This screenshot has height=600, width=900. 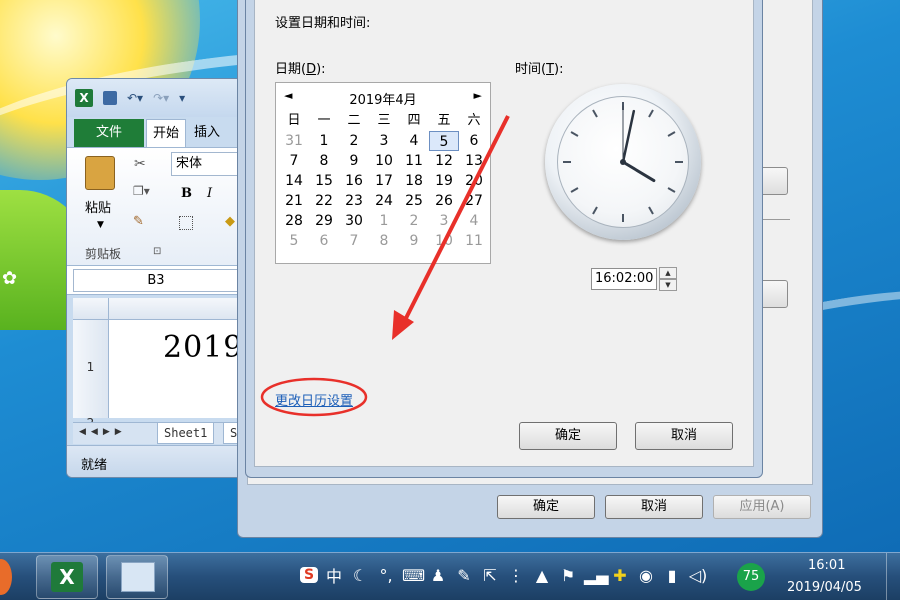 I want to click on calendar-day: 18, so click(x=414, y=181).